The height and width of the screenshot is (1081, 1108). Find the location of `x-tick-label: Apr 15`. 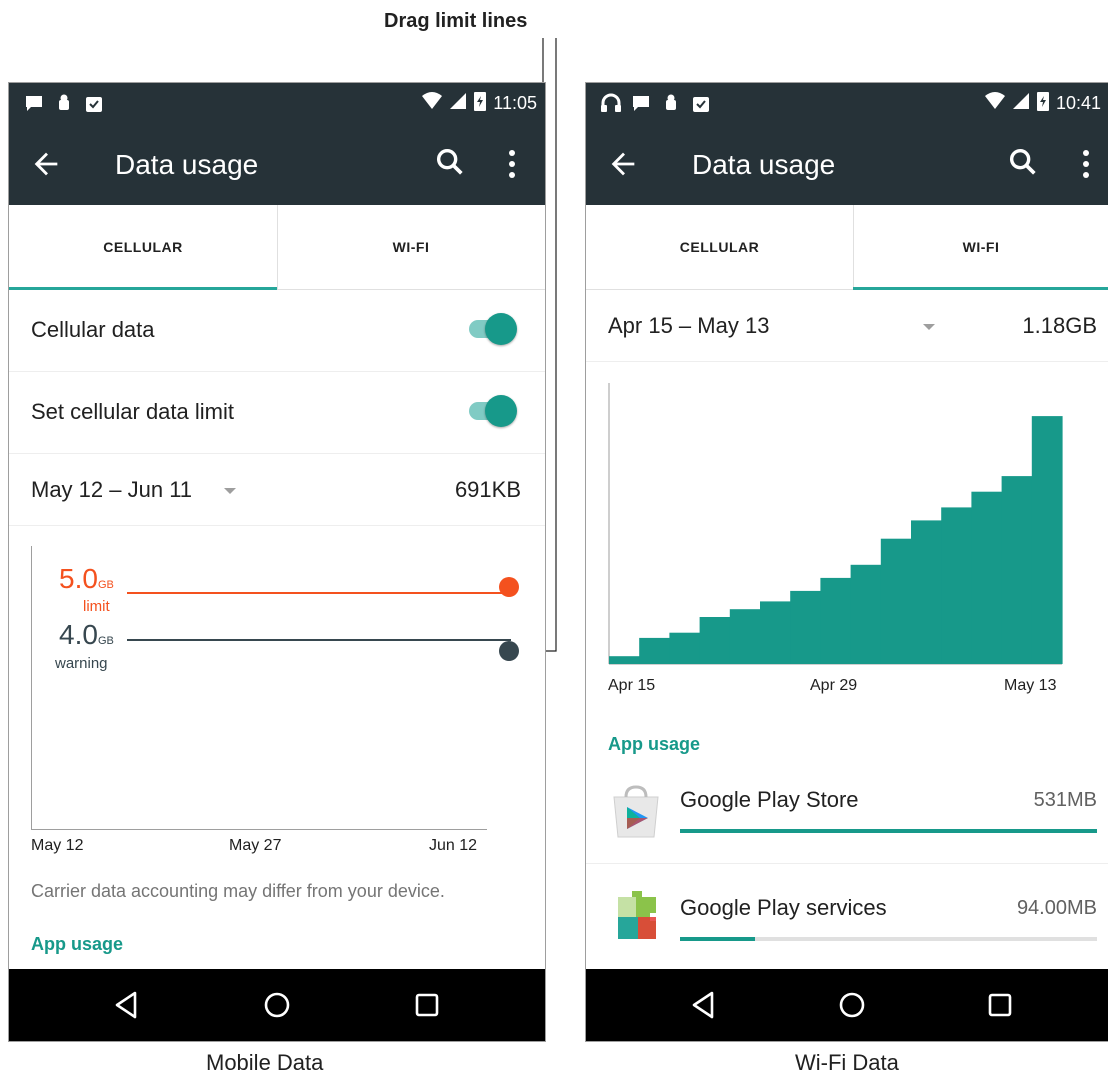

x-tick-label: Apr 15 is located at coordinates (632, 685).